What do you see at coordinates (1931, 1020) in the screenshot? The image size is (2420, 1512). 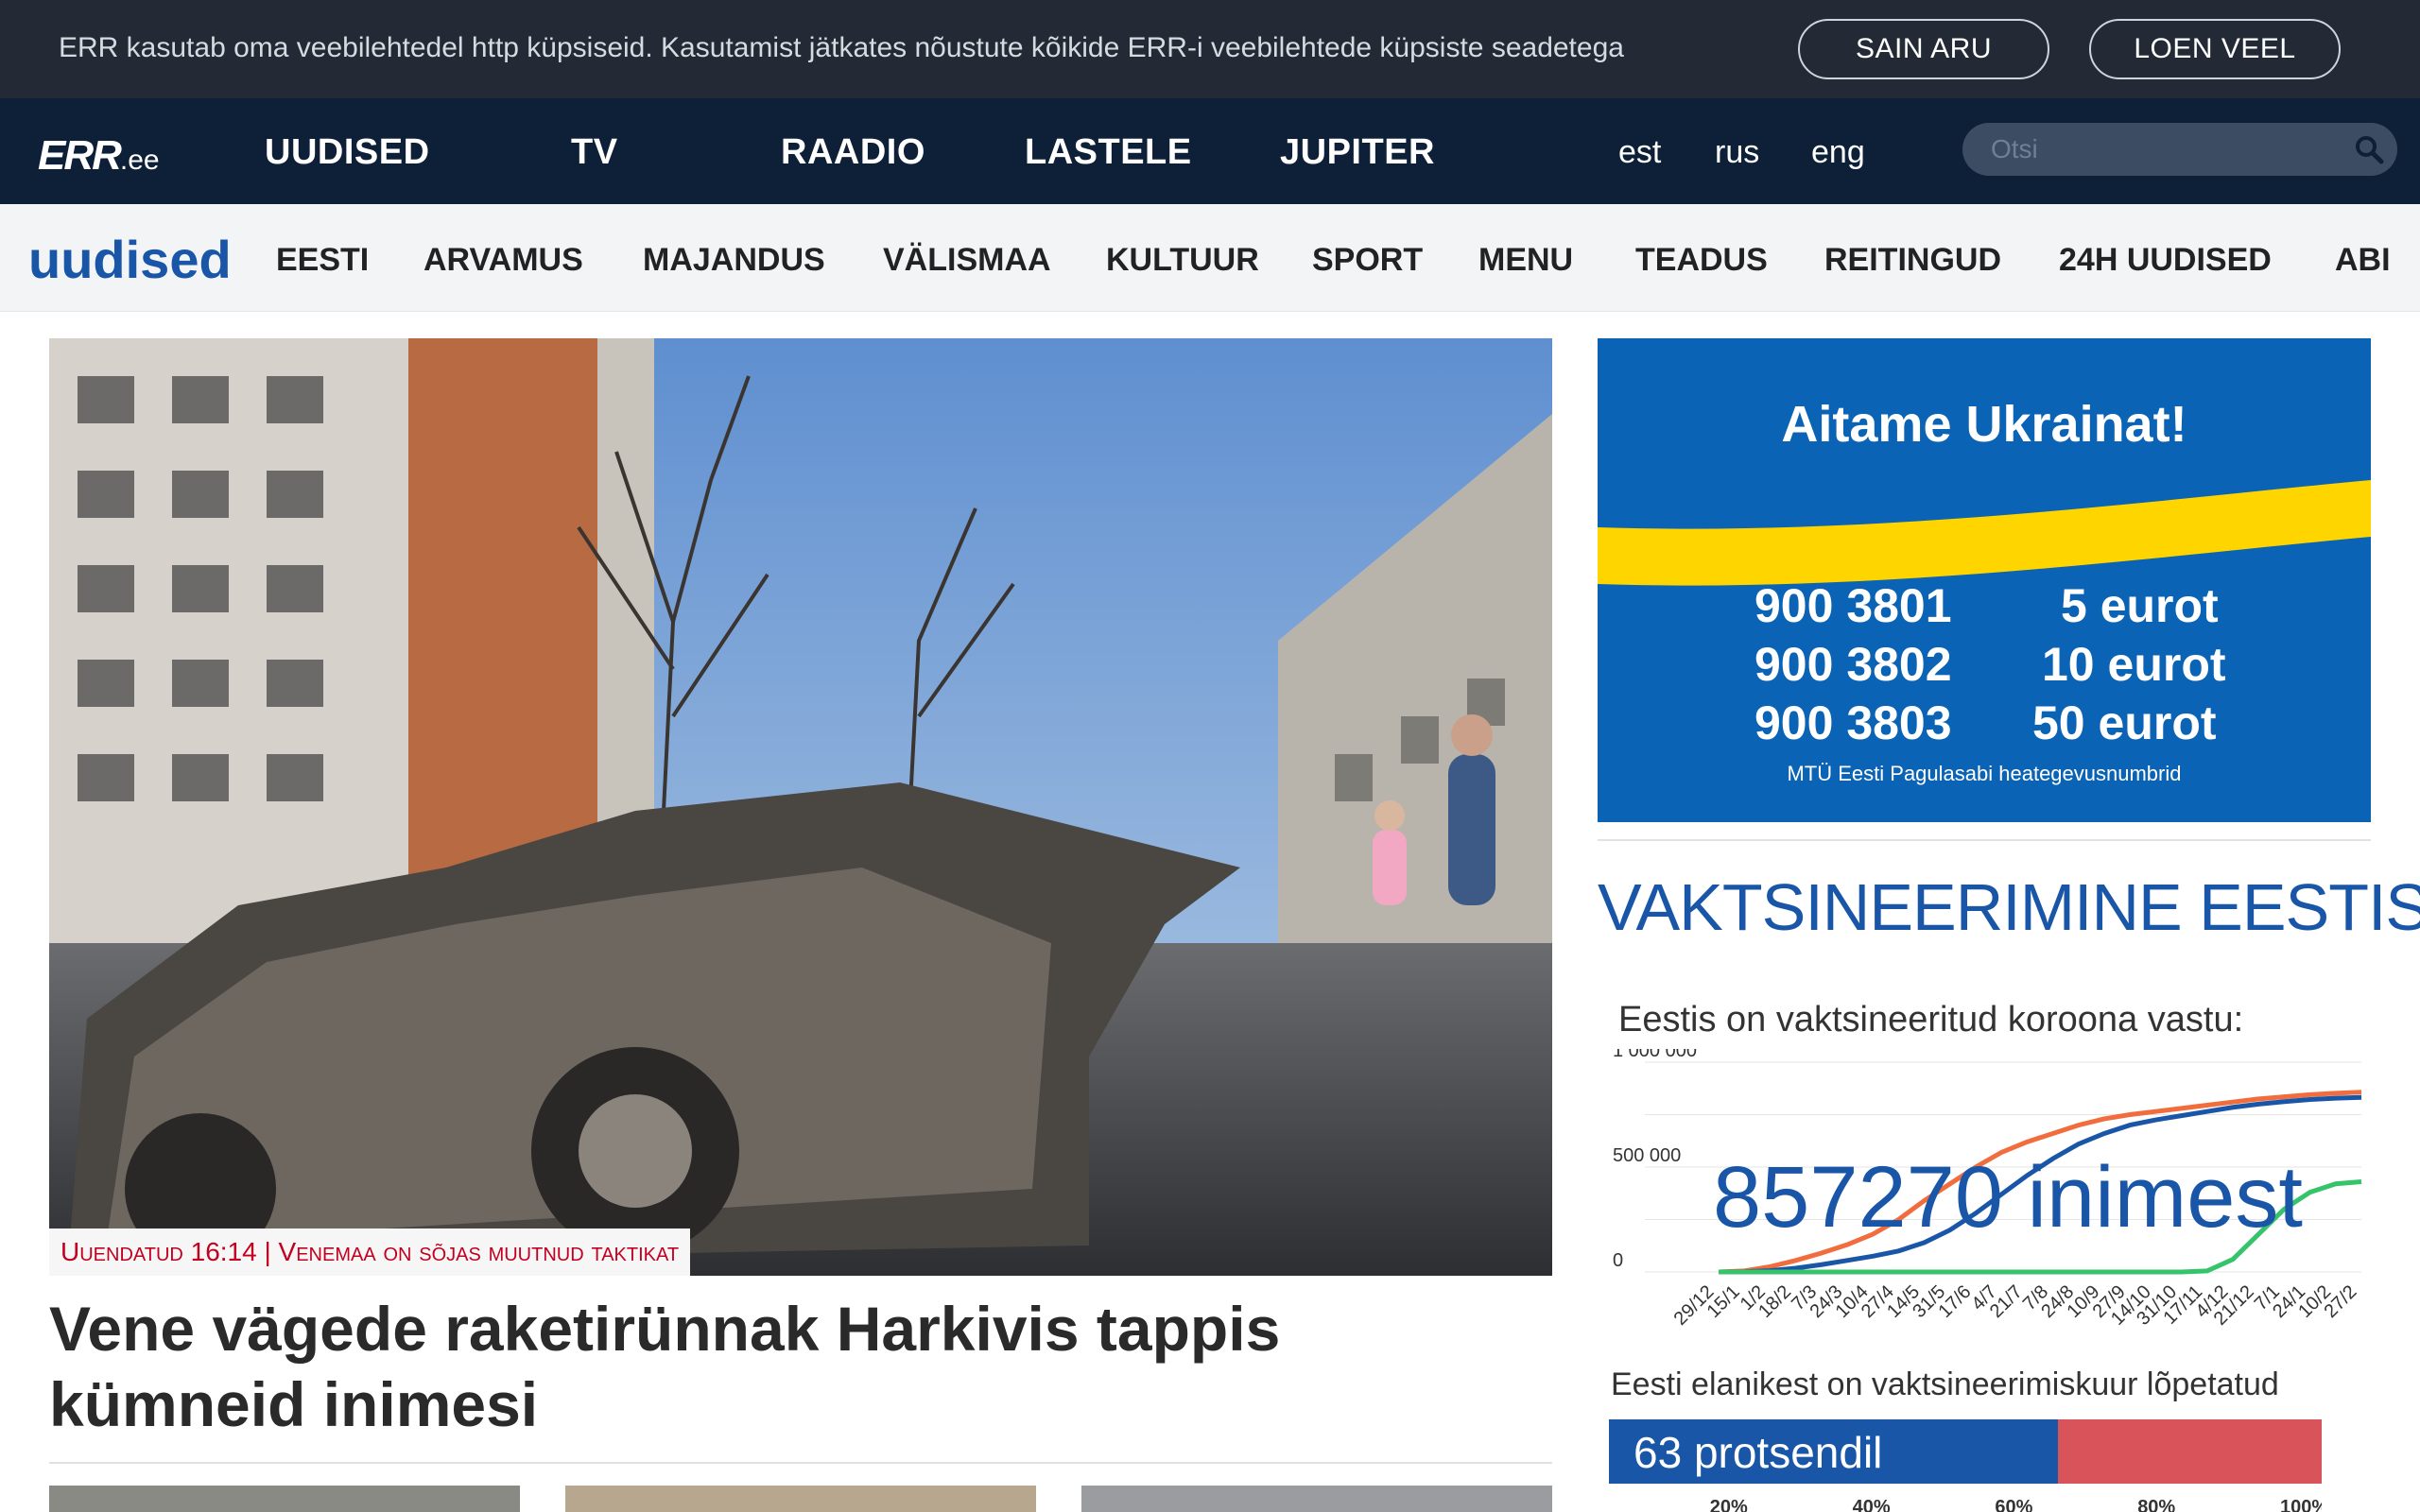 I see `vaccination-subtitle: Eestis on vaktsineeritud koroona vastu:` at bounding box center [1931, 1020].